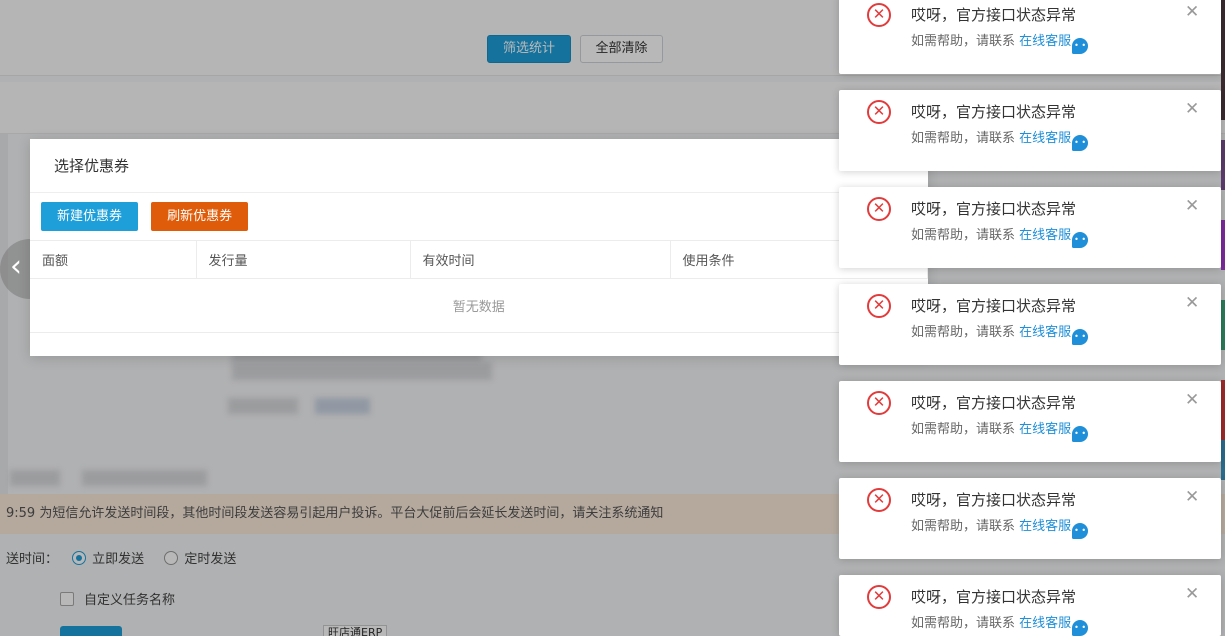 This screenshot has width=1225, height=636. I want to click on chevron-left-icon: ‹, so click(16, 266).